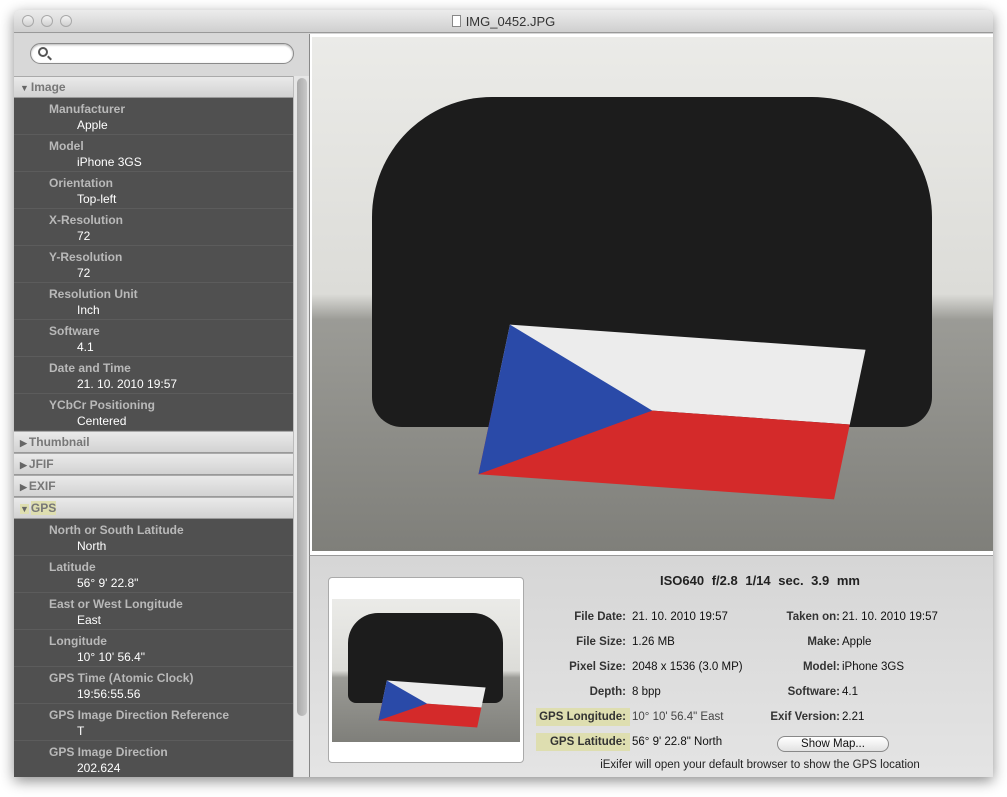 The image size is (1007, 797). I want to click on metadata-item: Manufacturer Apple, so click(153, 116).